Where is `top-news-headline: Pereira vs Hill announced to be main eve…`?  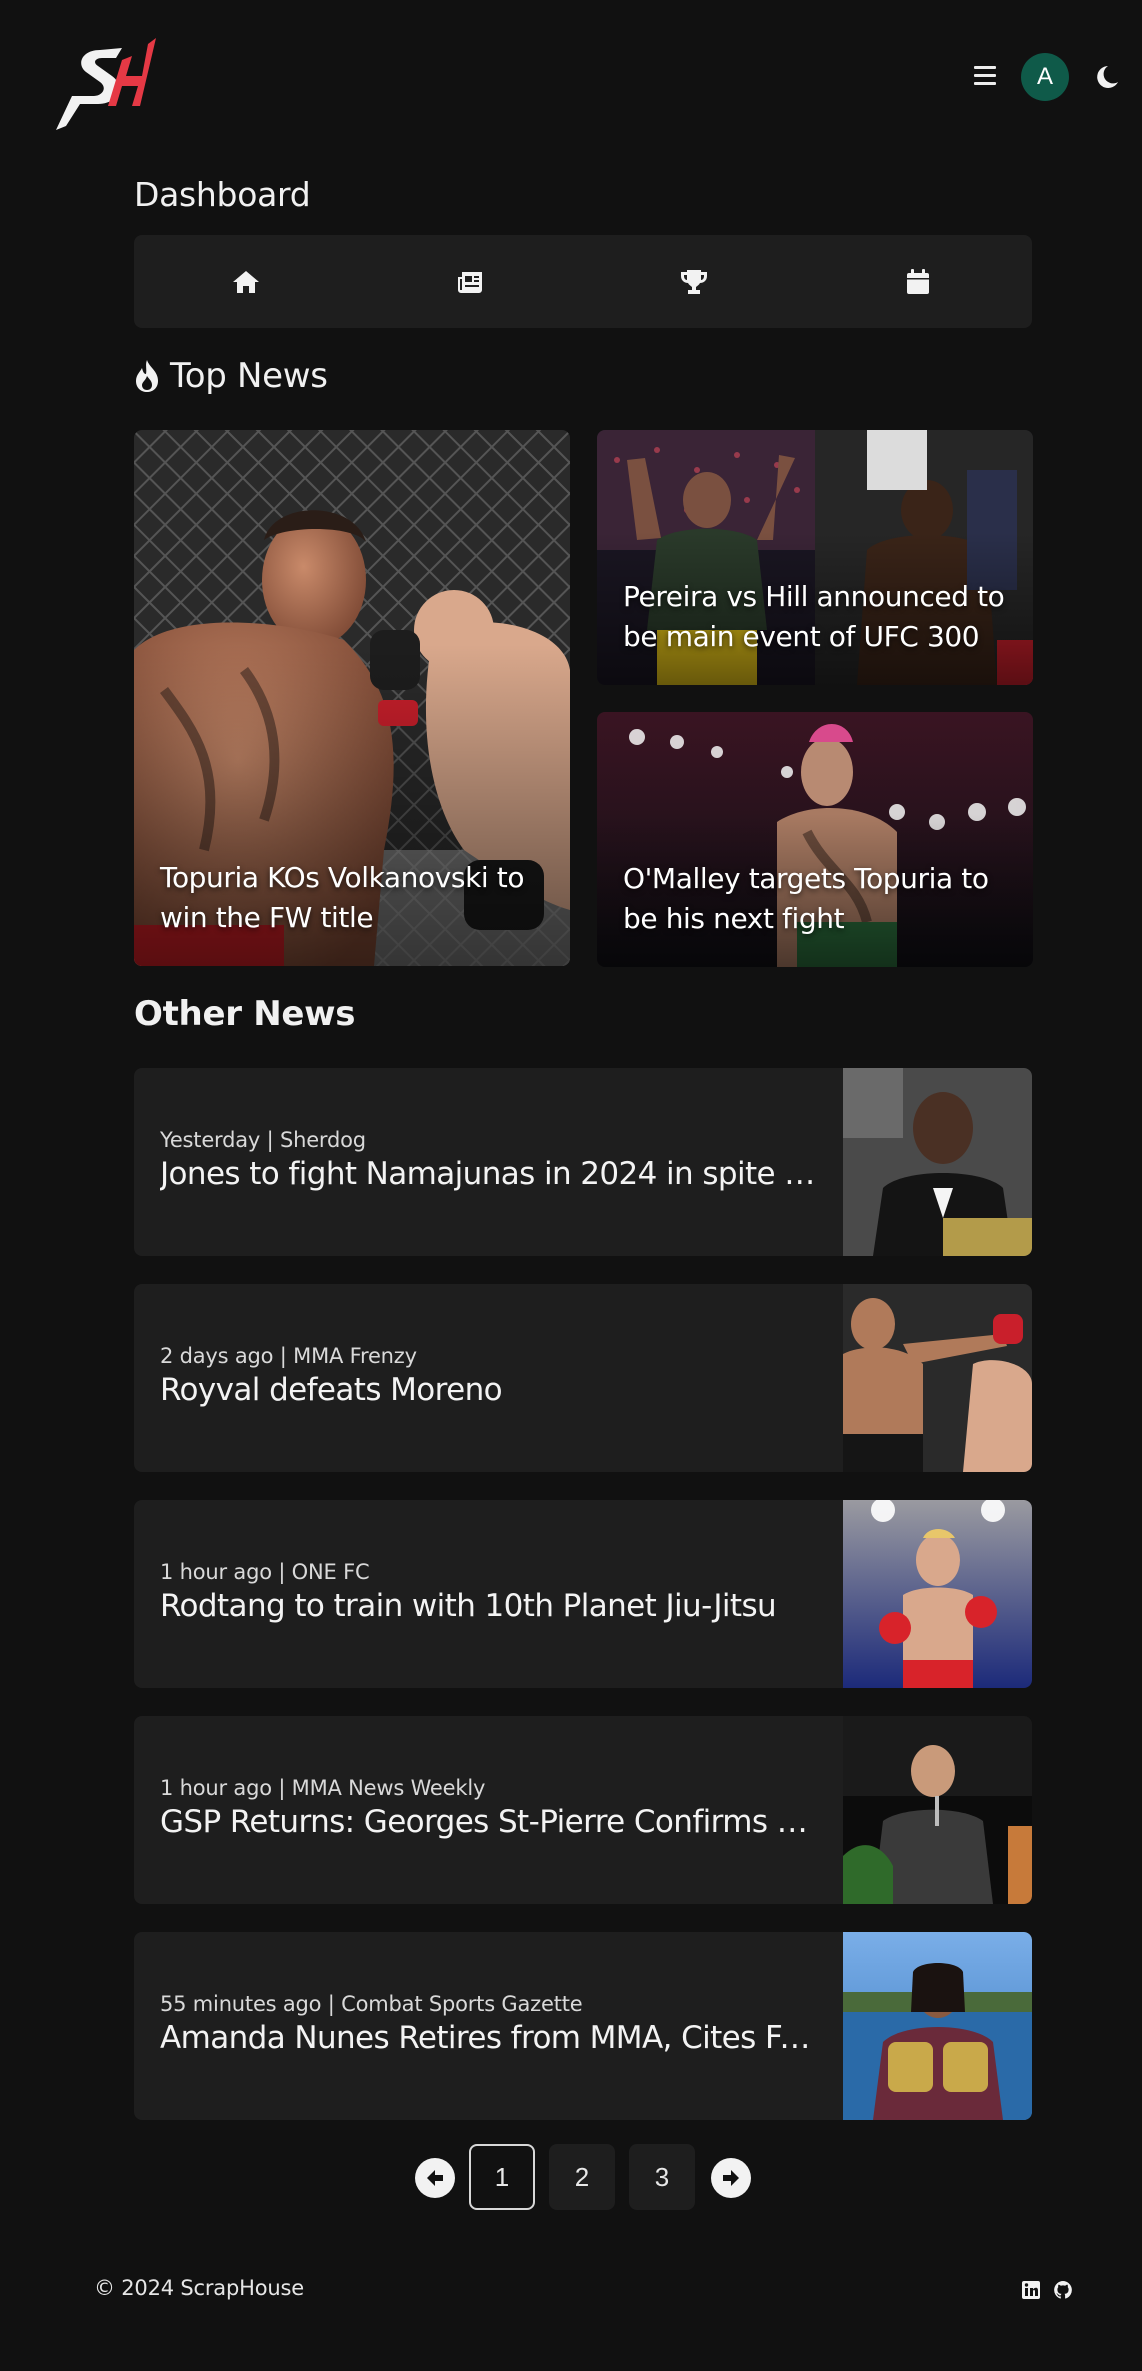 top-news-headline: Pereira vs Hill announced to be main eve… is located at coordinates (814, 616).